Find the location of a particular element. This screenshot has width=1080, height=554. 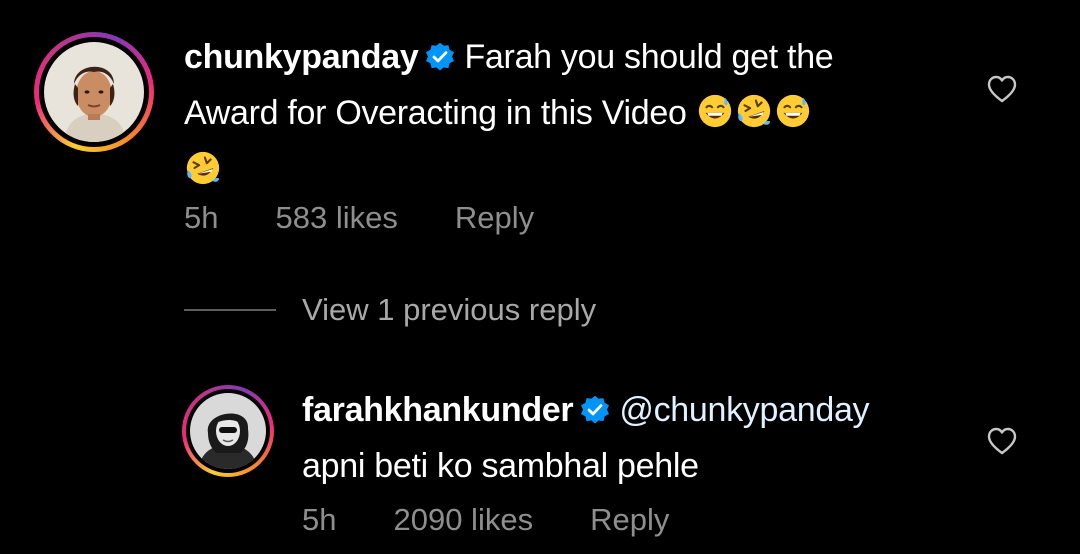

replies-divider is located at coordinates (230, 310).